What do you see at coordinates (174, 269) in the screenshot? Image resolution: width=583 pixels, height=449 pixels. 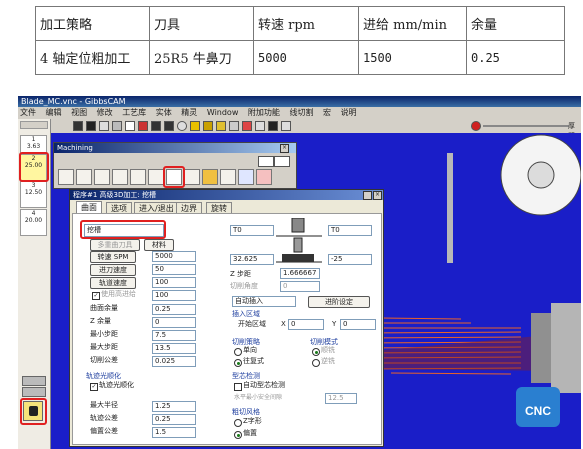 I see `feed-field: 50` at bounding box center [174, 269].